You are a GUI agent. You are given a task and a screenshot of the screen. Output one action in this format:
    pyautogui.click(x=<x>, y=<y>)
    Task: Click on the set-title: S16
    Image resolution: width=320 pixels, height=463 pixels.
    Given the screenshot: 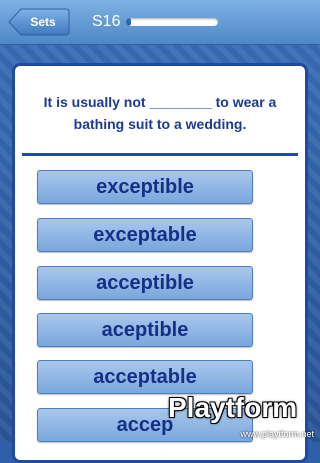 What is the action you would take?
    pyautogui.click(x=106, y=21)
    